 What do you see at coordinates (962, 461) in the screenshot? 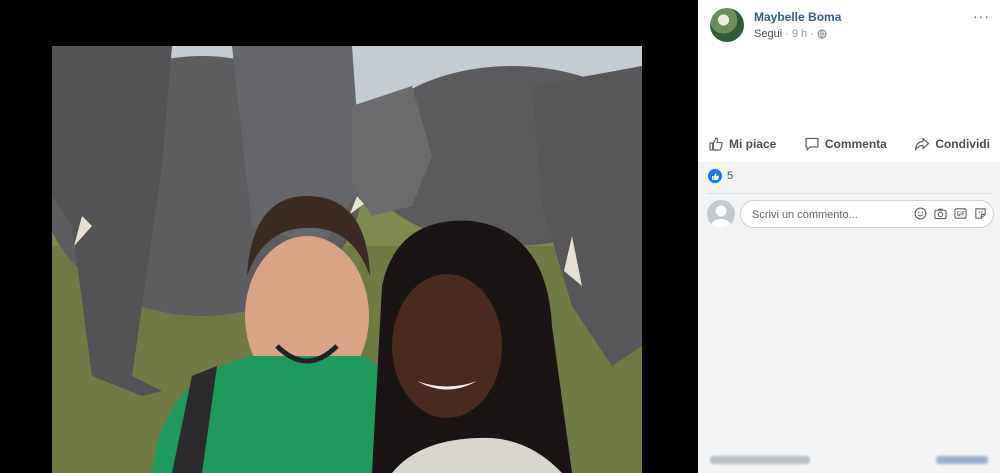
I see `footer-blur-right` at bounding box center [962, 461].